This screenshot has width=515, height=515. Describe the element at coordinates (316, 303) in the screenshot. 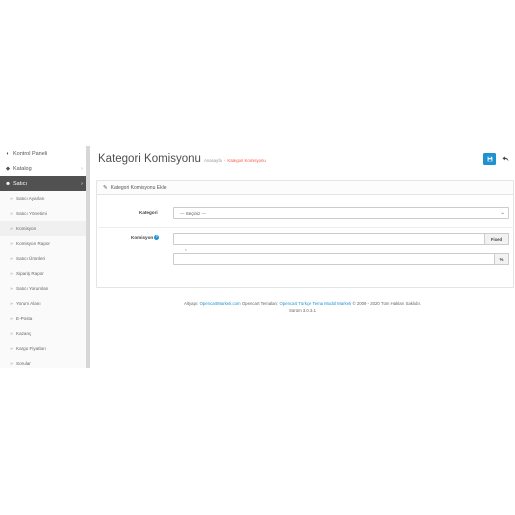

I see `footer-link-theme-market: Opencart Türkçe Tema Modül Marketi` at that location.